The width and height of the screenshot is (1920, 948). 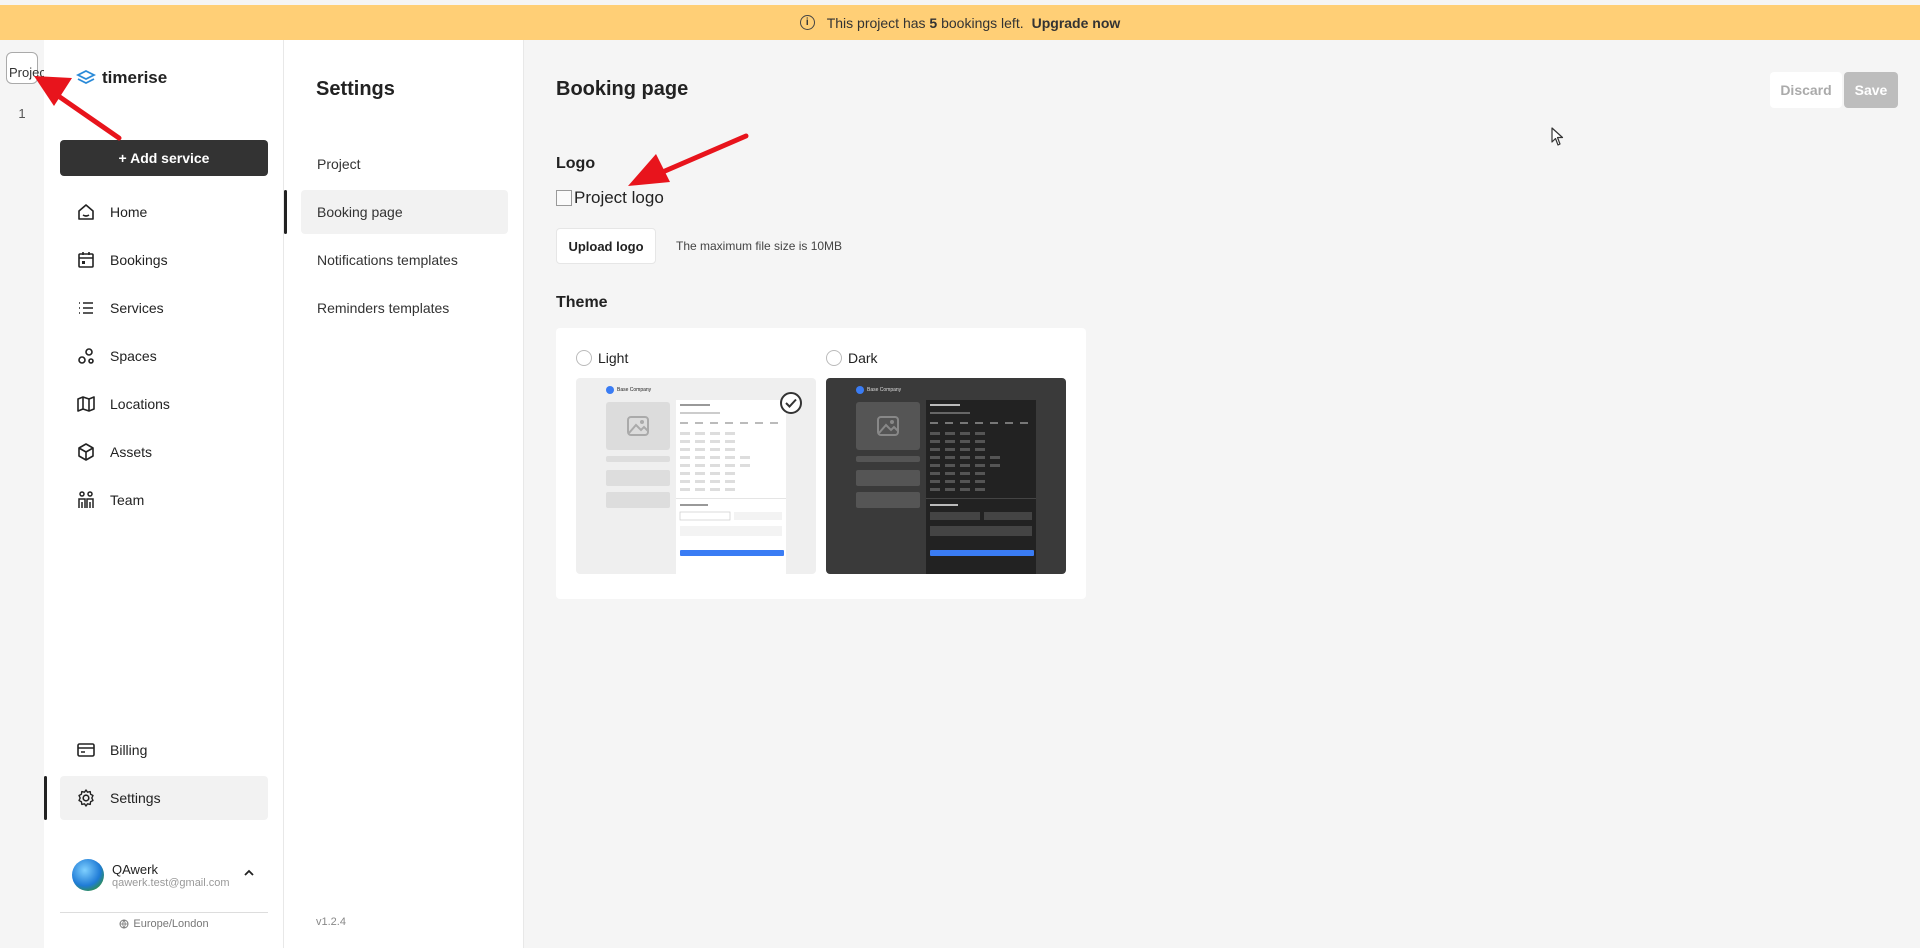 I want to click on nav-settings: Settings, so click(x=164, y=798).